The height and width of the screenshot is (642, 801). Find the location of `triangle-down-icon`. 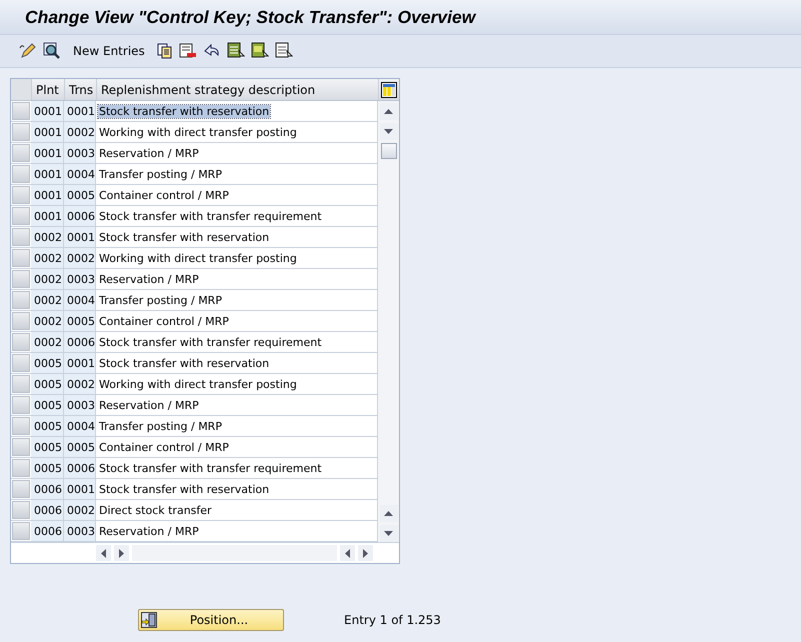

triangle-down-icon is located at coordinates (388, 533).